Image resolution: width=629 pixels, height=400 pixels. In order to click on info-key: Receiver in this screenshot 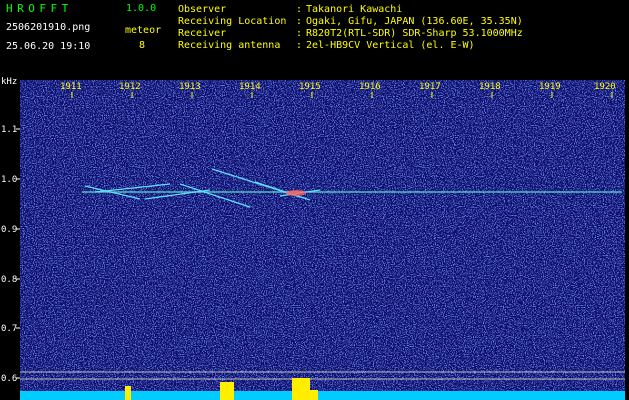, I will do `click(202, 33)`.